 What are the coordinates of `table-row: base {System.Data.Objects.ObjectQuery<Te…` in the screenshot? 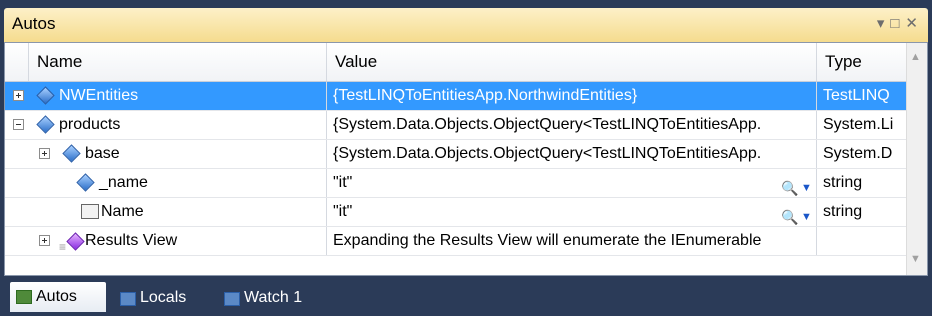 It's located at (457, 154).